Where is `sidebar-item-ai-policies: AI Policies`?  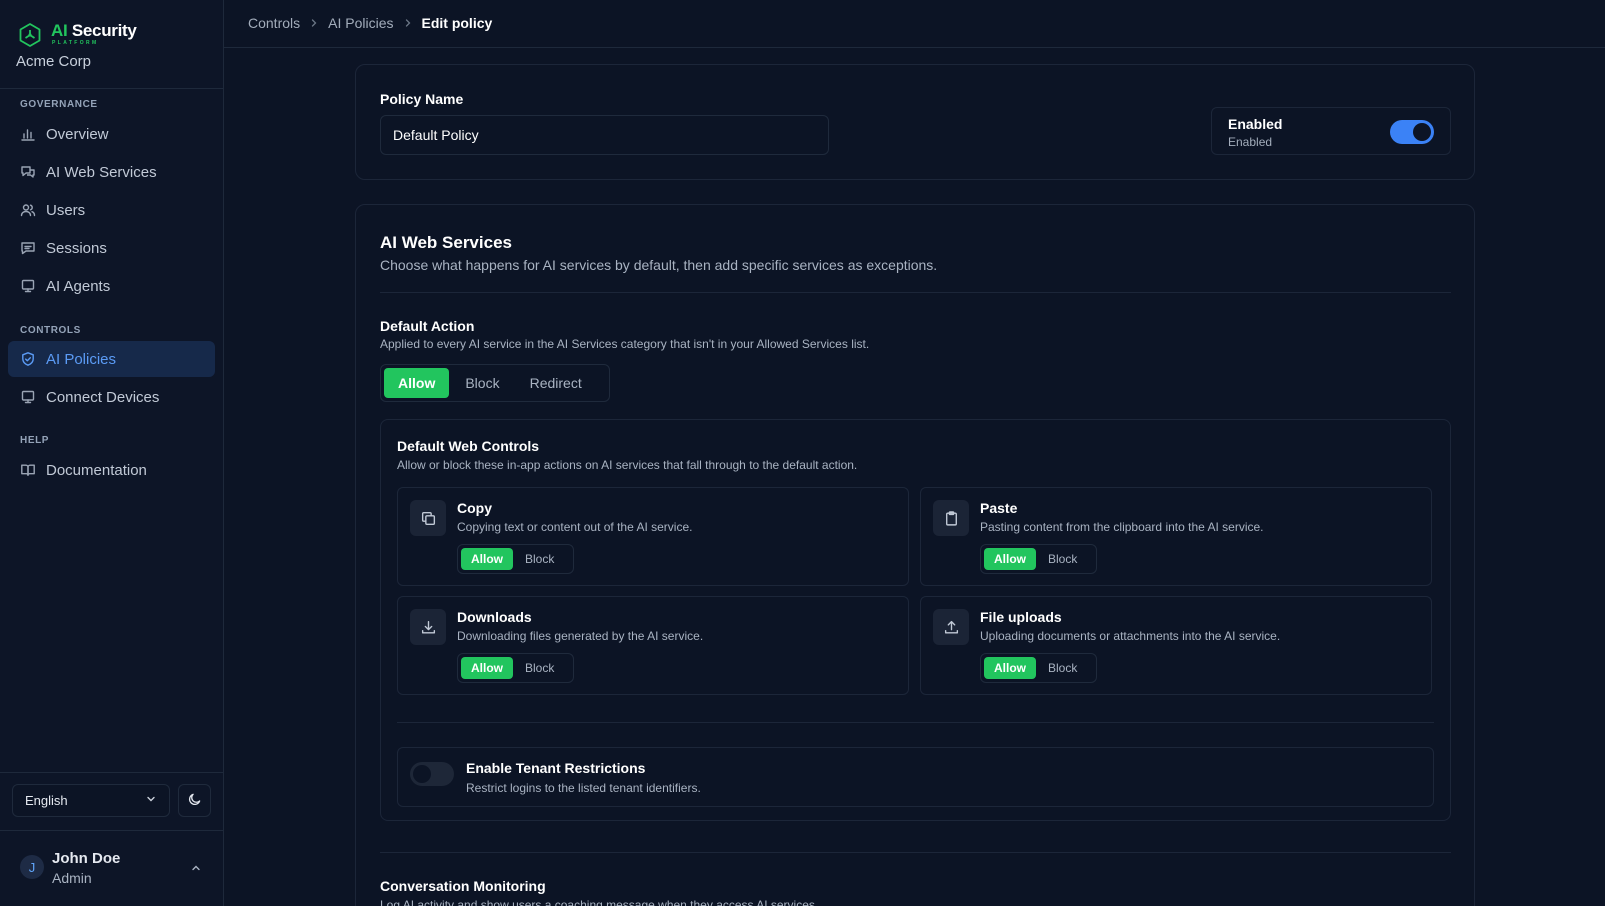 sidebar-item-ai-policies: AI Policies is located at coordinates (111, 359).